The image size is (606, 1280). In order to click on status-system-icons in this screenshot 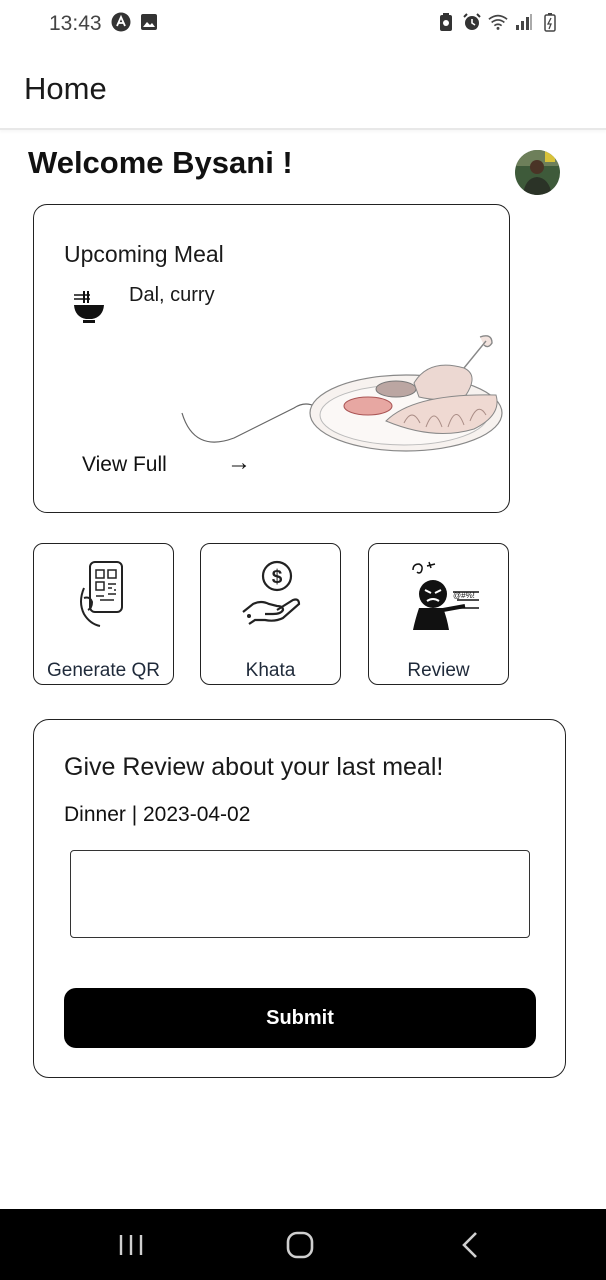, I will do `click(498, 22)`.